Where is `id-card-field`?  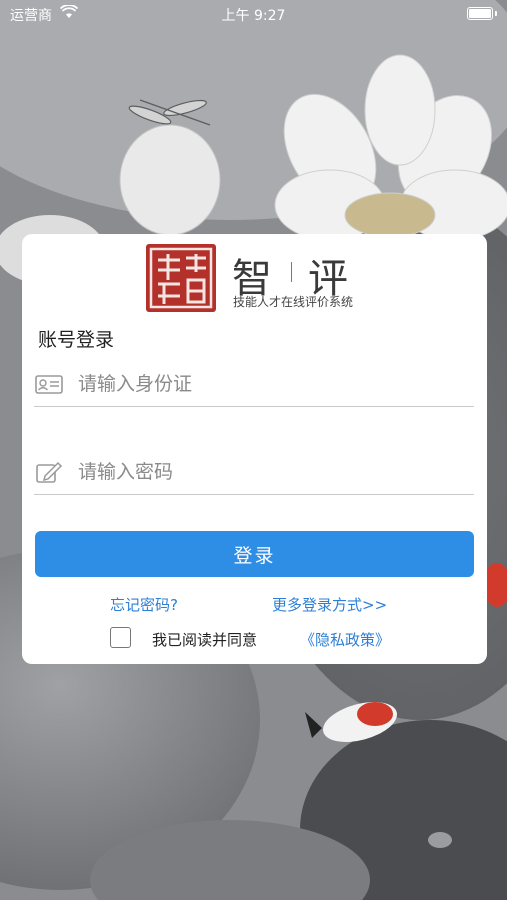
id-card-field is located at coordinates (254, 383).